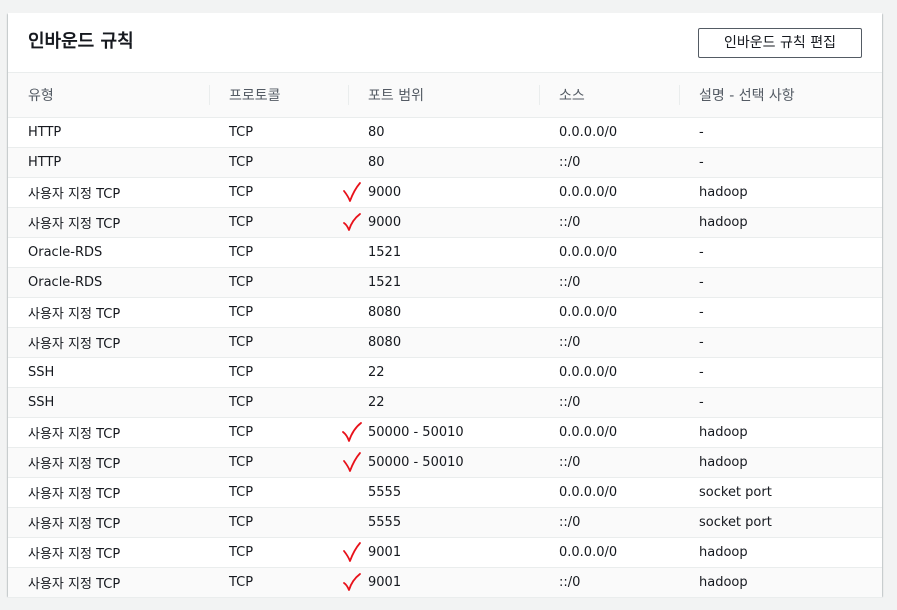  I want to click on cell-source: 0.0.0.0/0, so click(609, 312).